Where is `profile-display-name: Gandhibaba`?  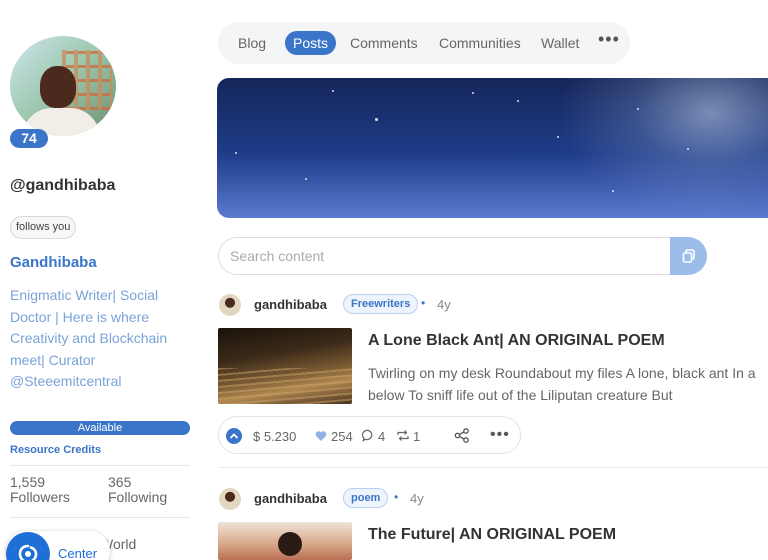
profile-display-name: Gandhibaba is located at coordinates (53, 262).